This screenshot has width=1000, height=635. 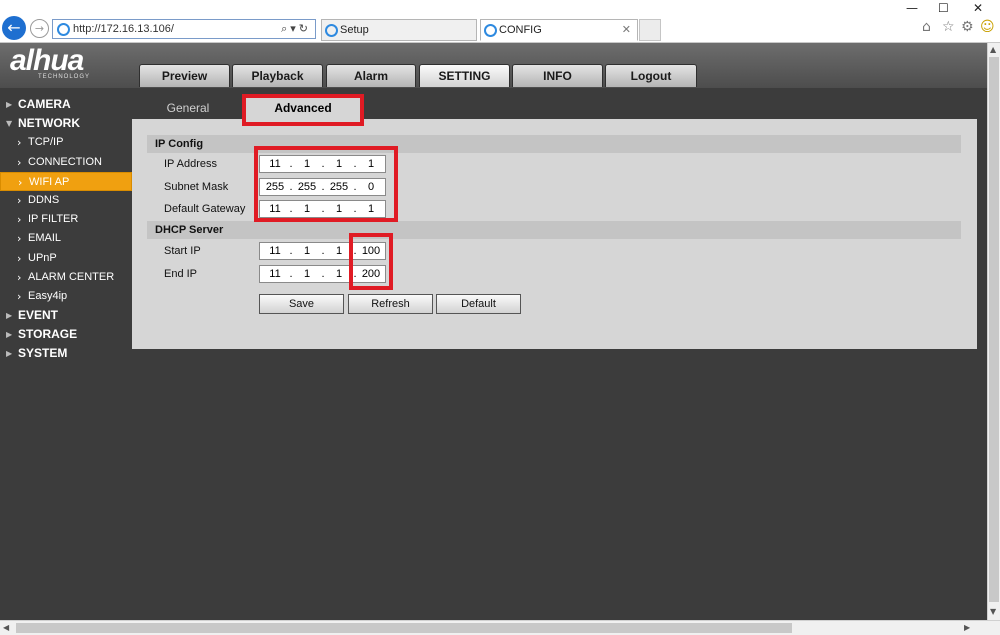 I want to click on scroll-left-icon: ◀, so click(x=6, y=627).